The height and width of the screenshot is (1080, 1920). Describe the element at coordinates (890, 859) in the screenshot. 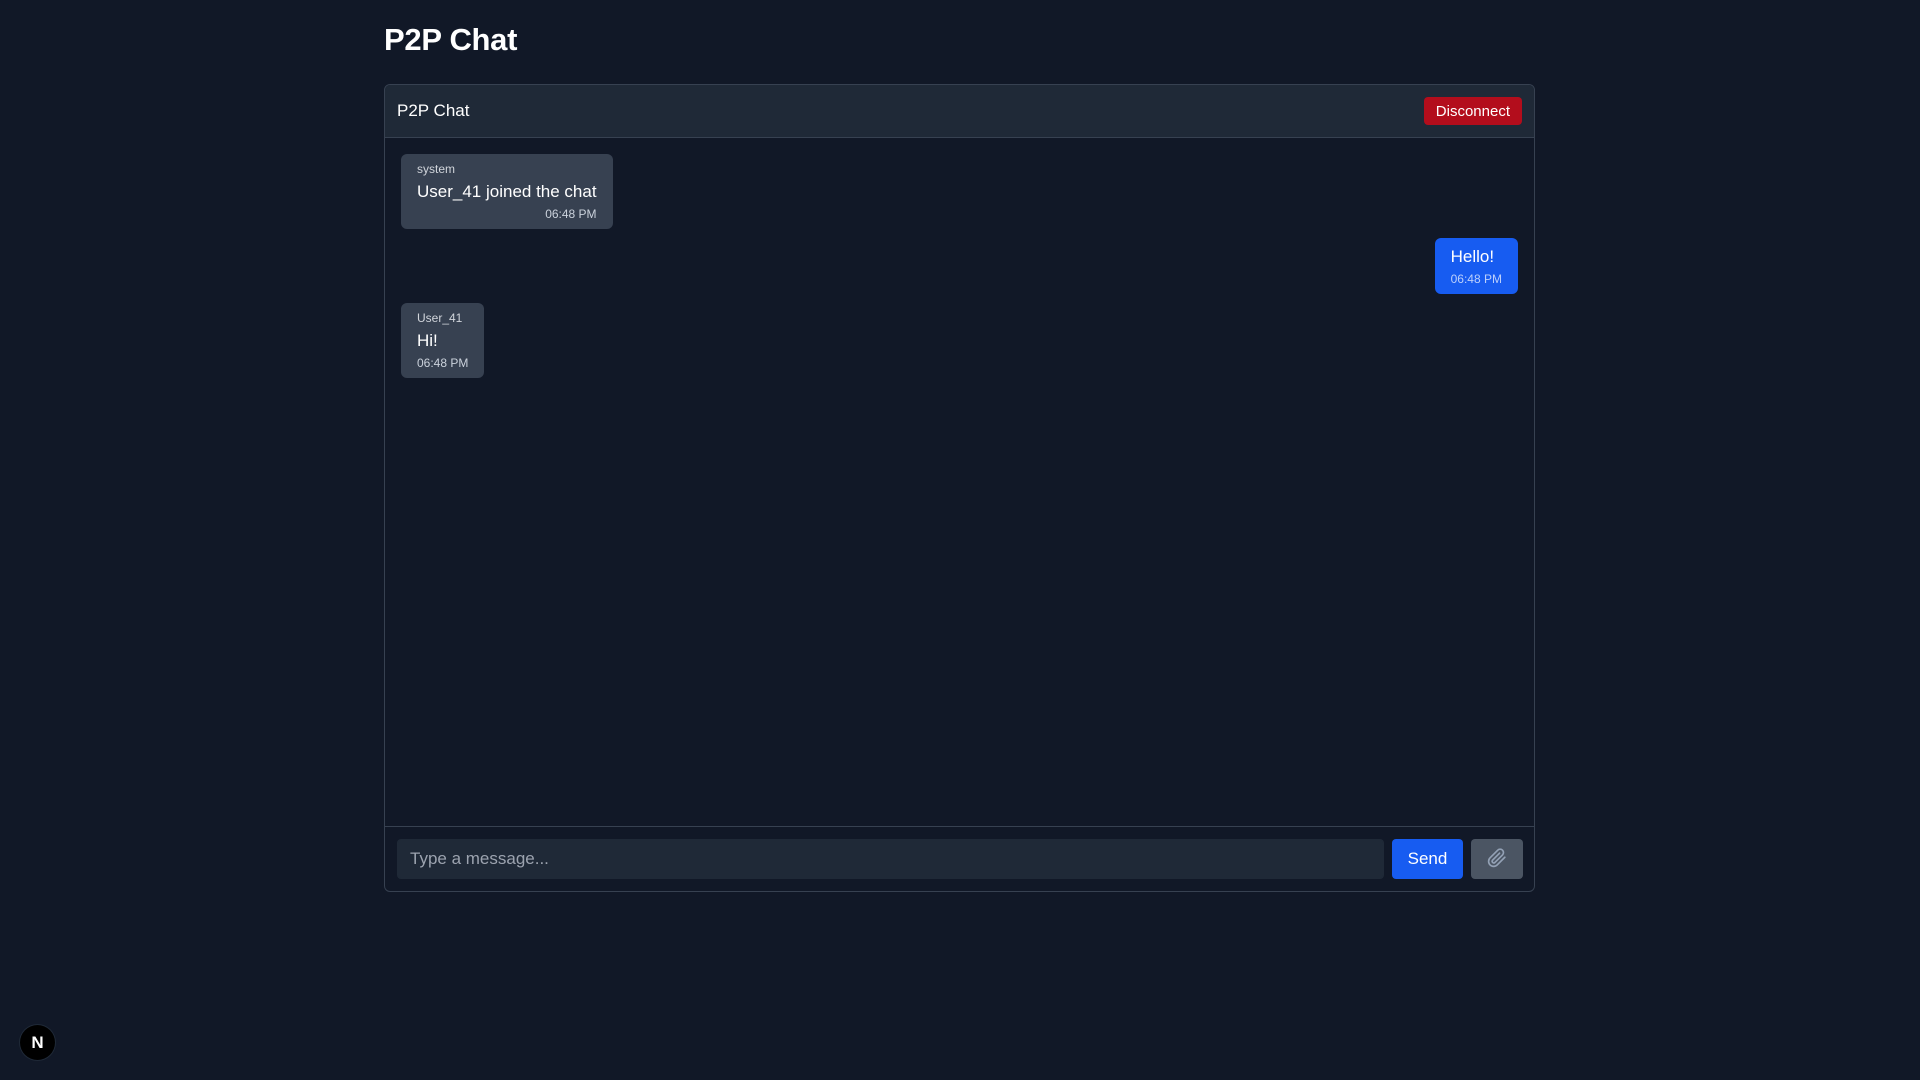

I see `message-input` at that location.